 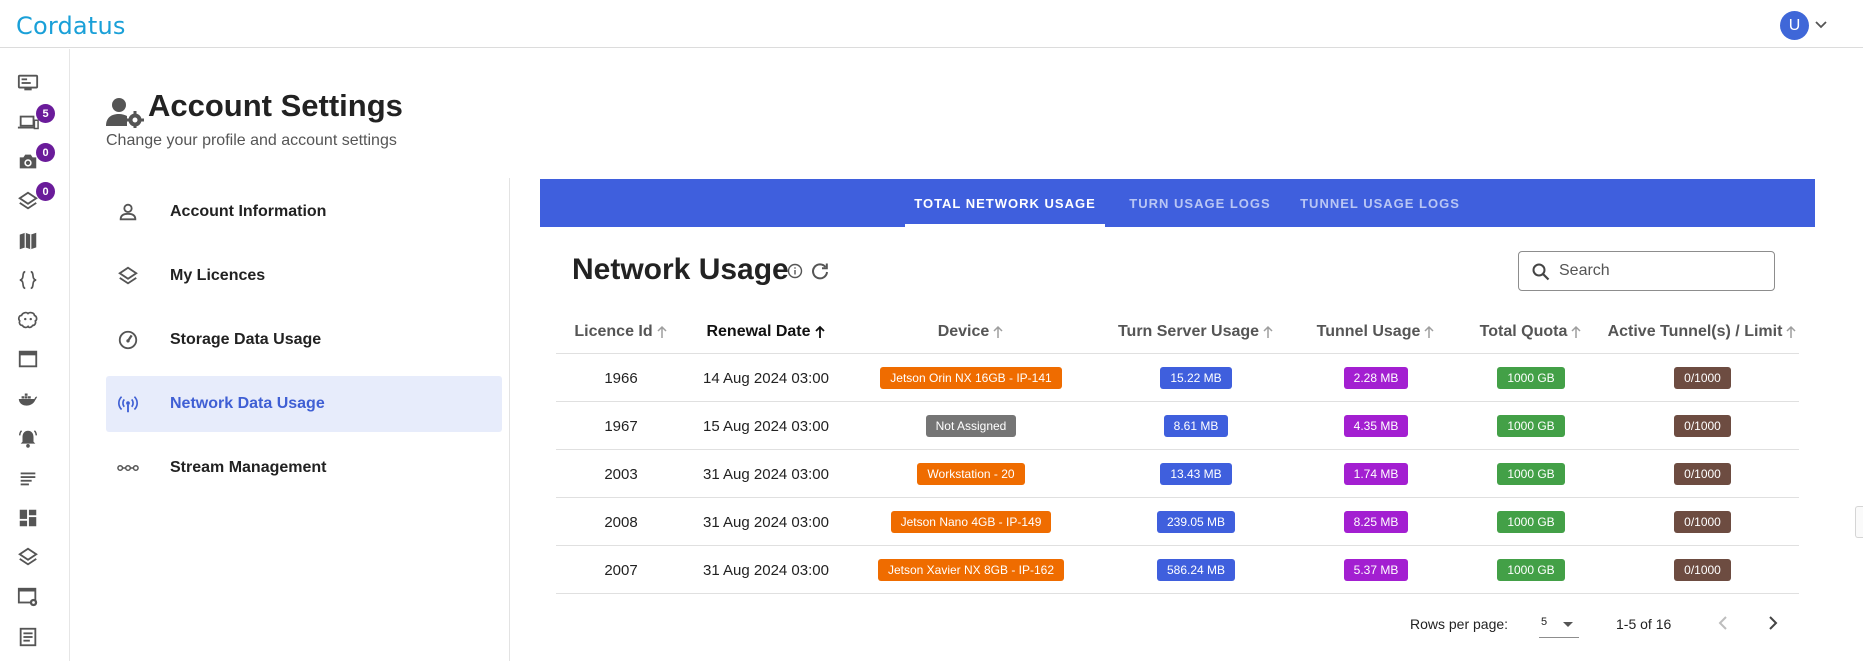 I want to click on column-header-turn-server-usage: Turn Server Usage, so click(x=1196, y=332).